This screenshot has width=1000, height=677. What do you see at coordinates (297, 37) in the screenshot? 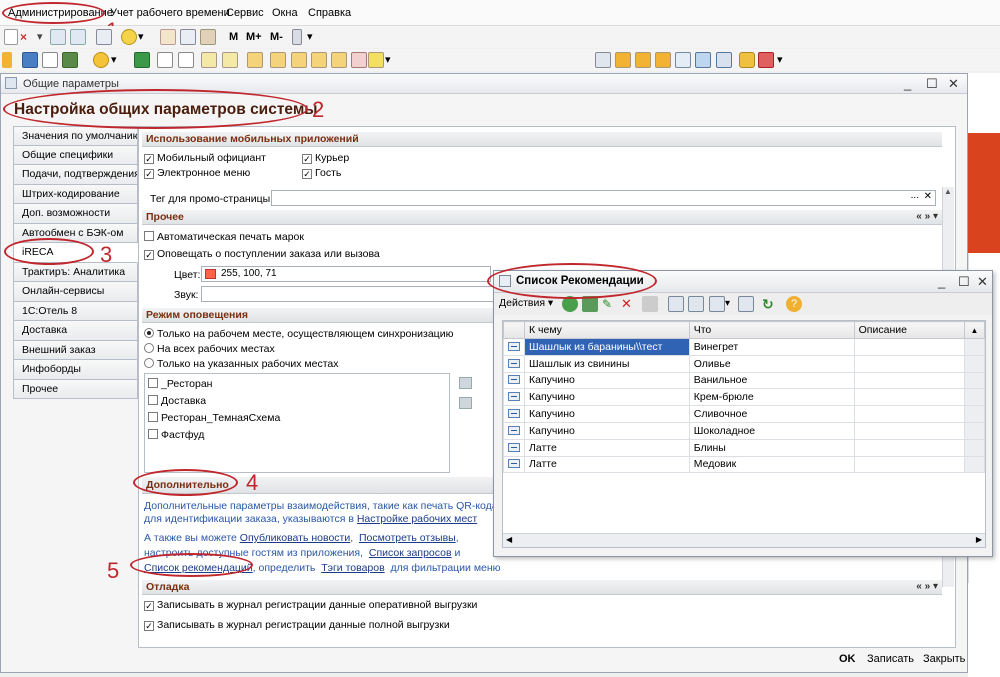
I see `tools-icon` at bounding box center [297, 37].